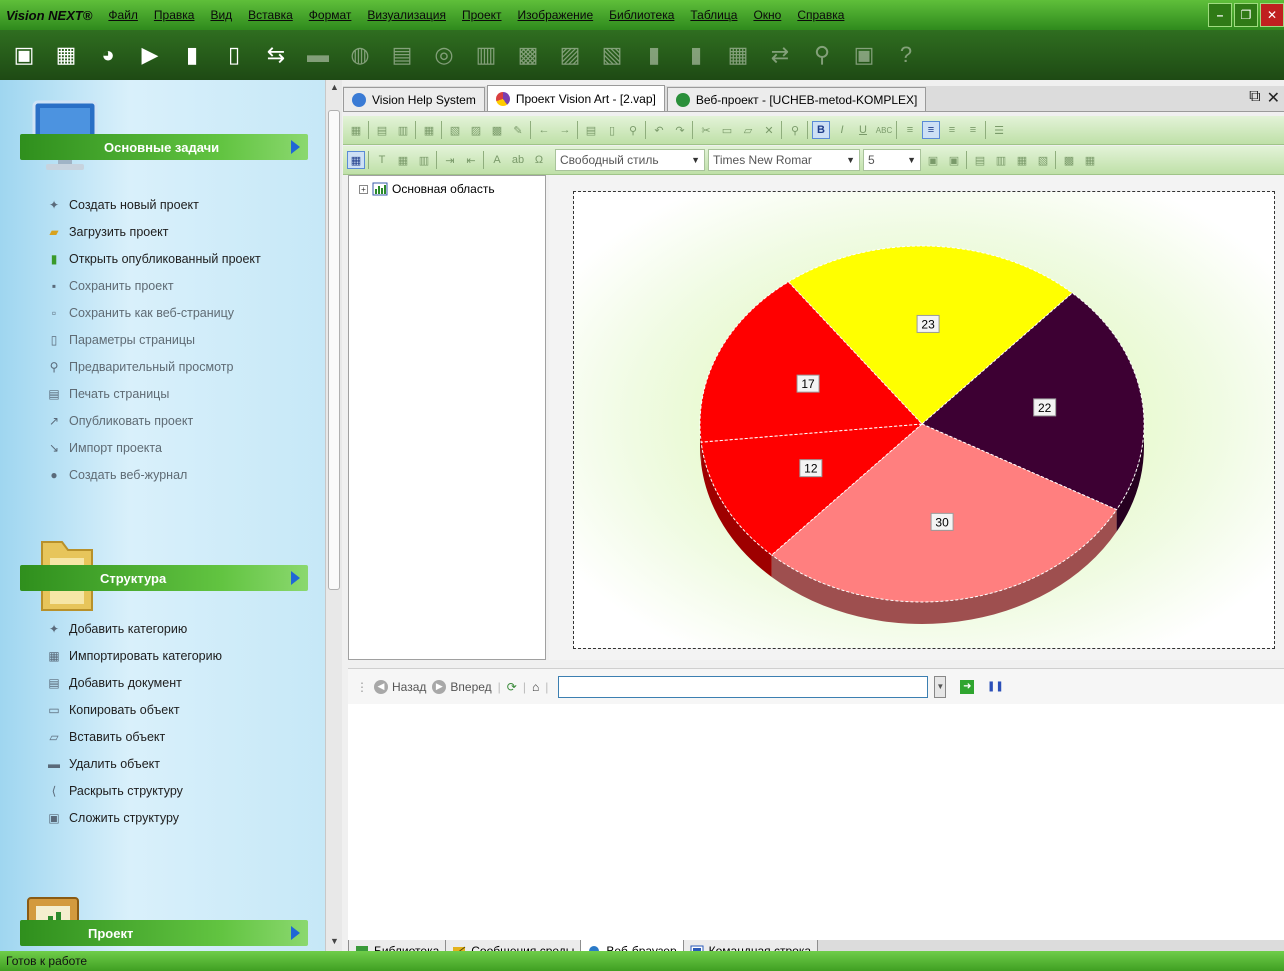  I want to click on share-icon: ⇄, so click(780, 55).